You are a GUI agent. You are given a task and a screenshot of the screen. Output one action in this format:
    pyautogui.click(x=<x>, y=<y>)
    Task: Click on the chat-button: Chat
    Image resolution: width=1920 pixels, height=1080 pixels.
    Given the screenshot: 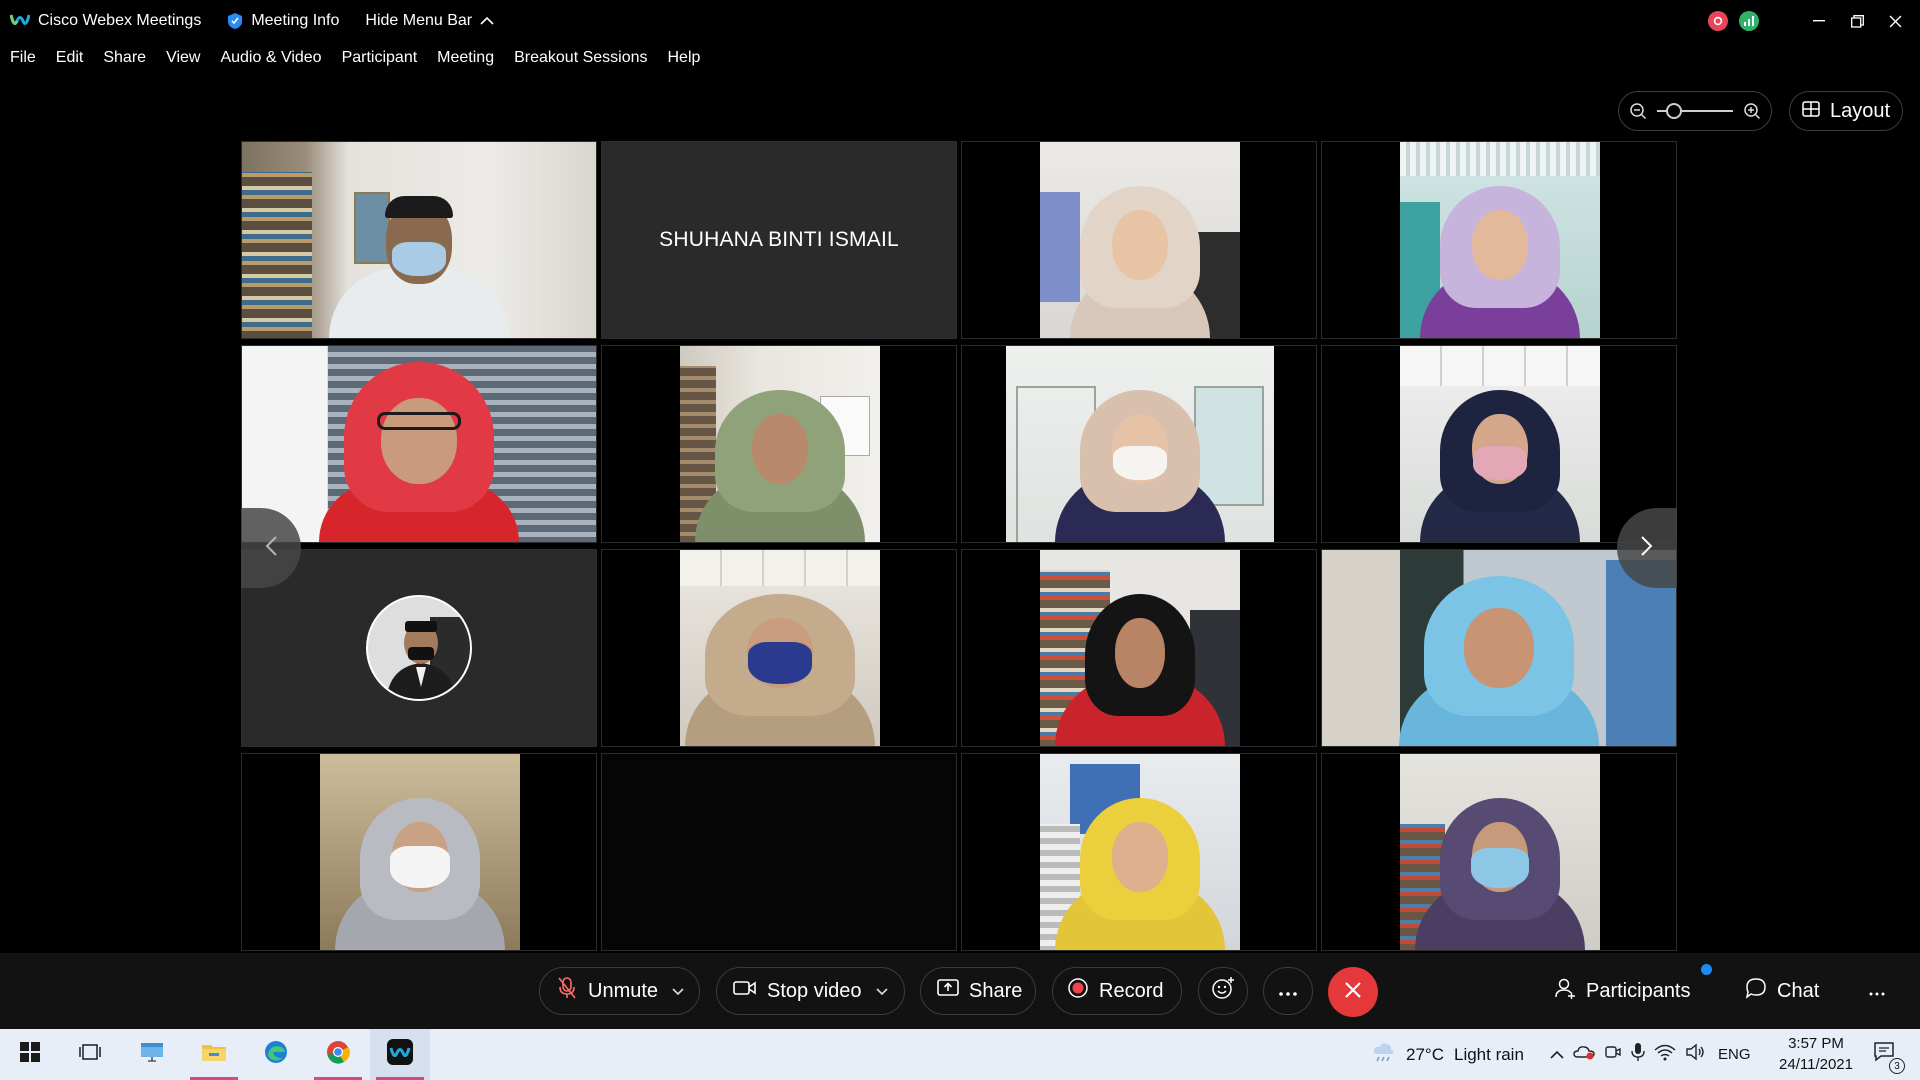 What is the action you would take?
    pyautogui.click(x=1782, y=991)
    